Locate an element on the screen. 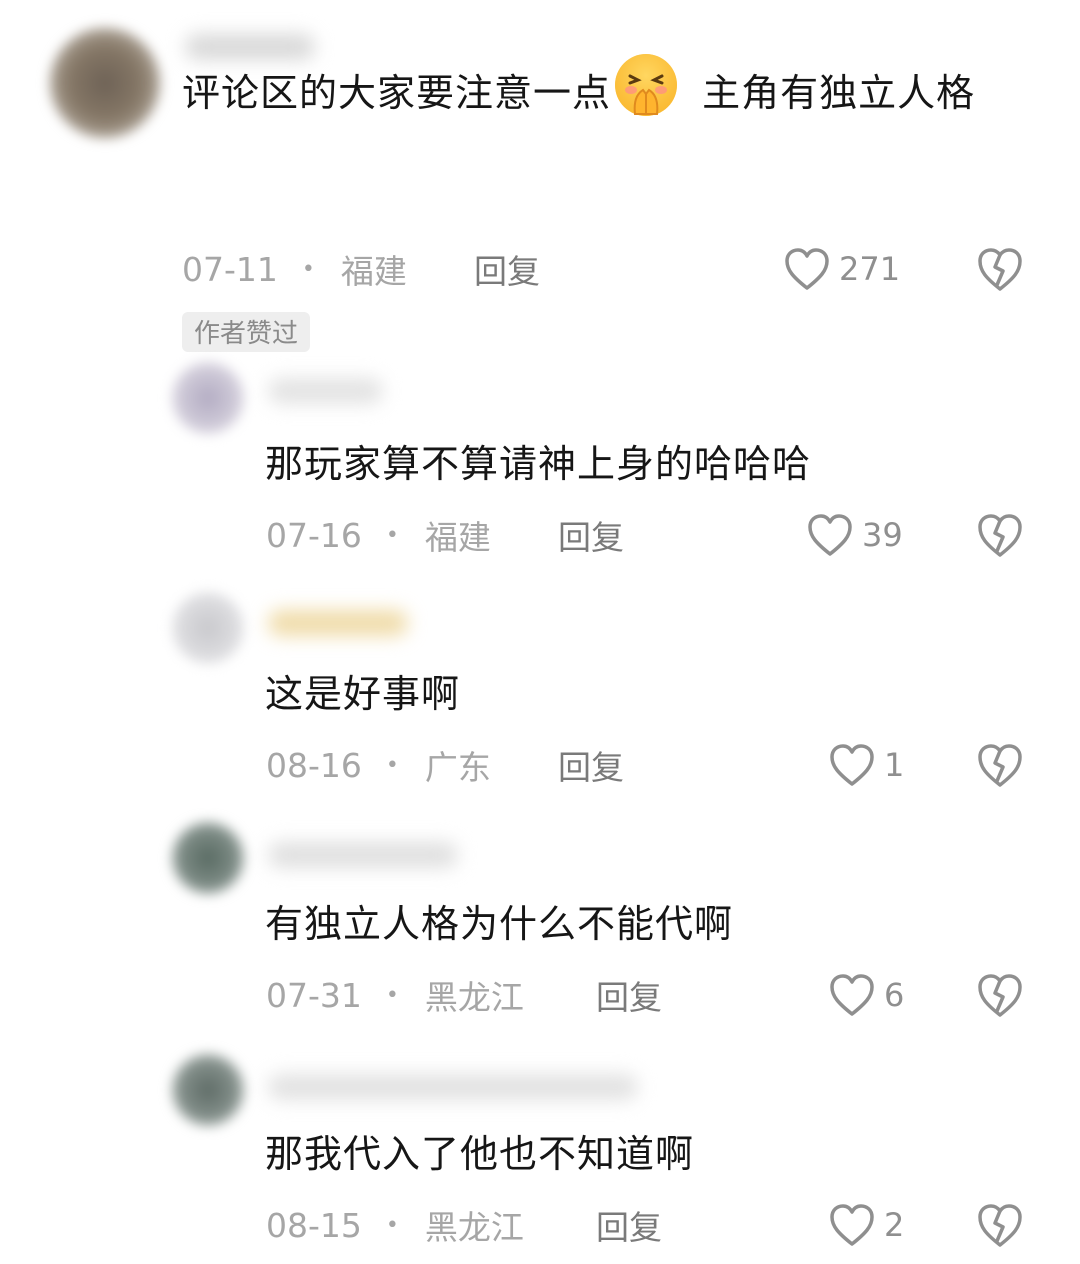  comment-meta: 07-11 • 福建 回复 is located at coordinates (361, 269).